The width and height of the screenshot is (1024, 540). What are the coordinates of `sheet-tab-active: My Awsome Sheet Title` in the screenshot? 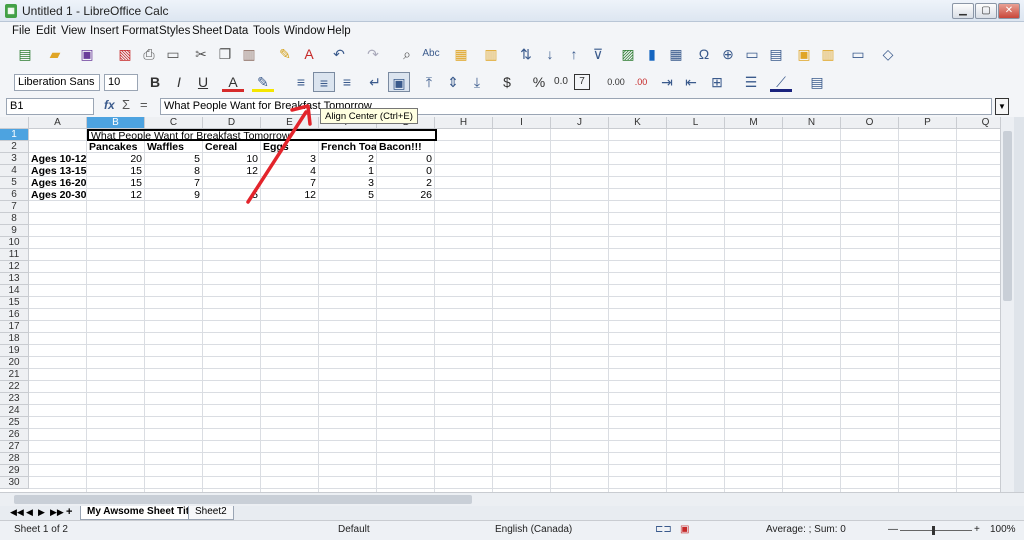 It's located at (142, 513).